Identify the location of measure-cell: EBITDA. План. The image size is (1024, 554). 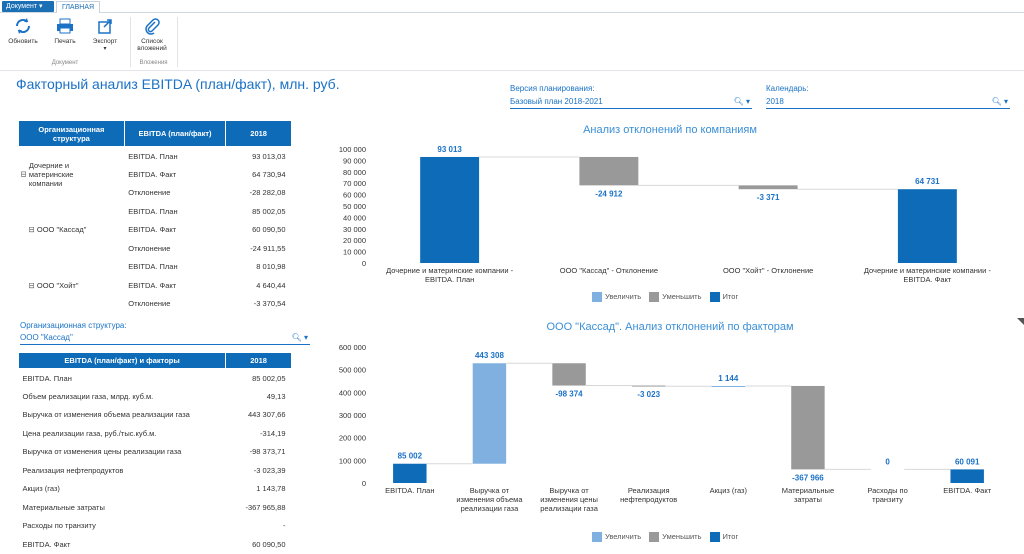
(153, 156).